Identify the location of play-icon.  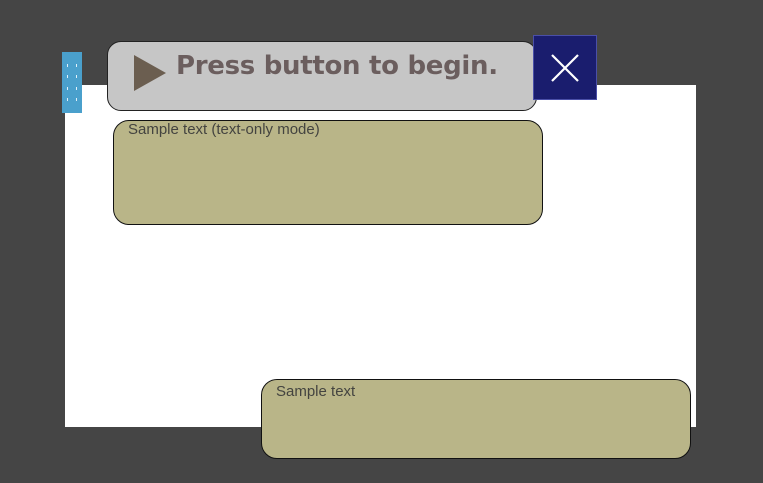
(150, 73).